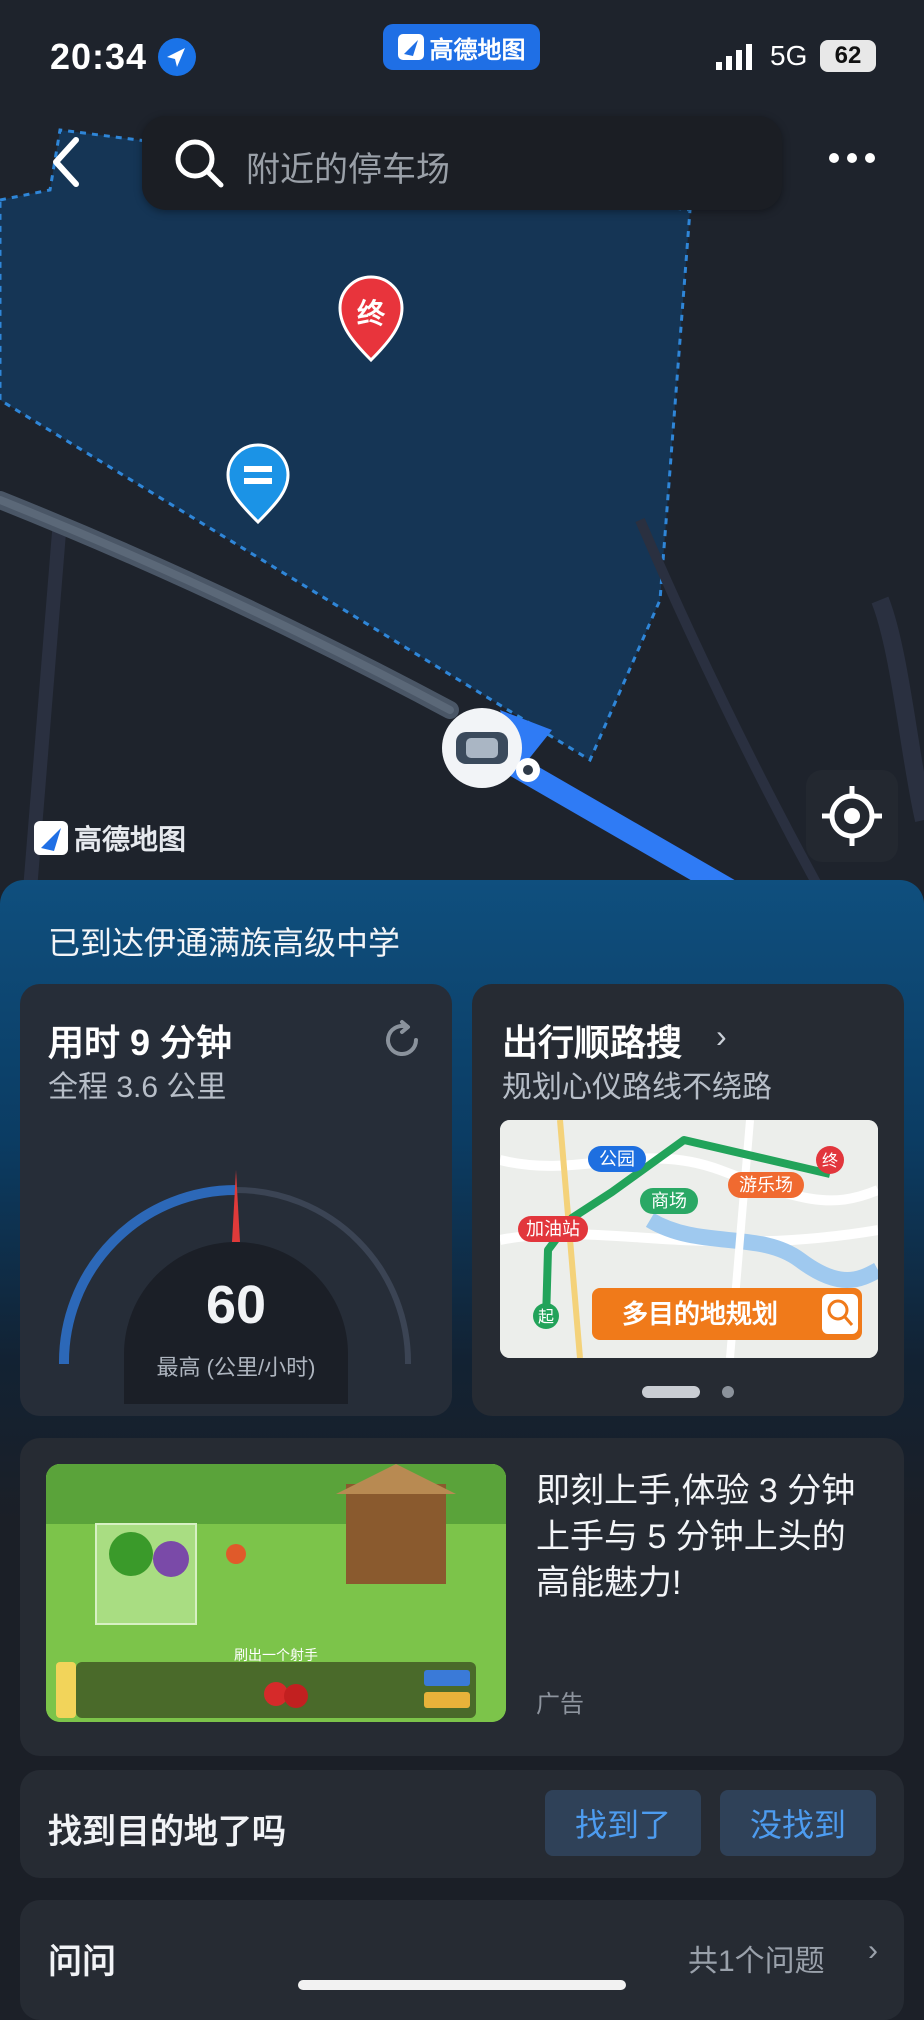 This screenshot has width=924, height=2020. I want to click on locate-icon, so click(852, 816).